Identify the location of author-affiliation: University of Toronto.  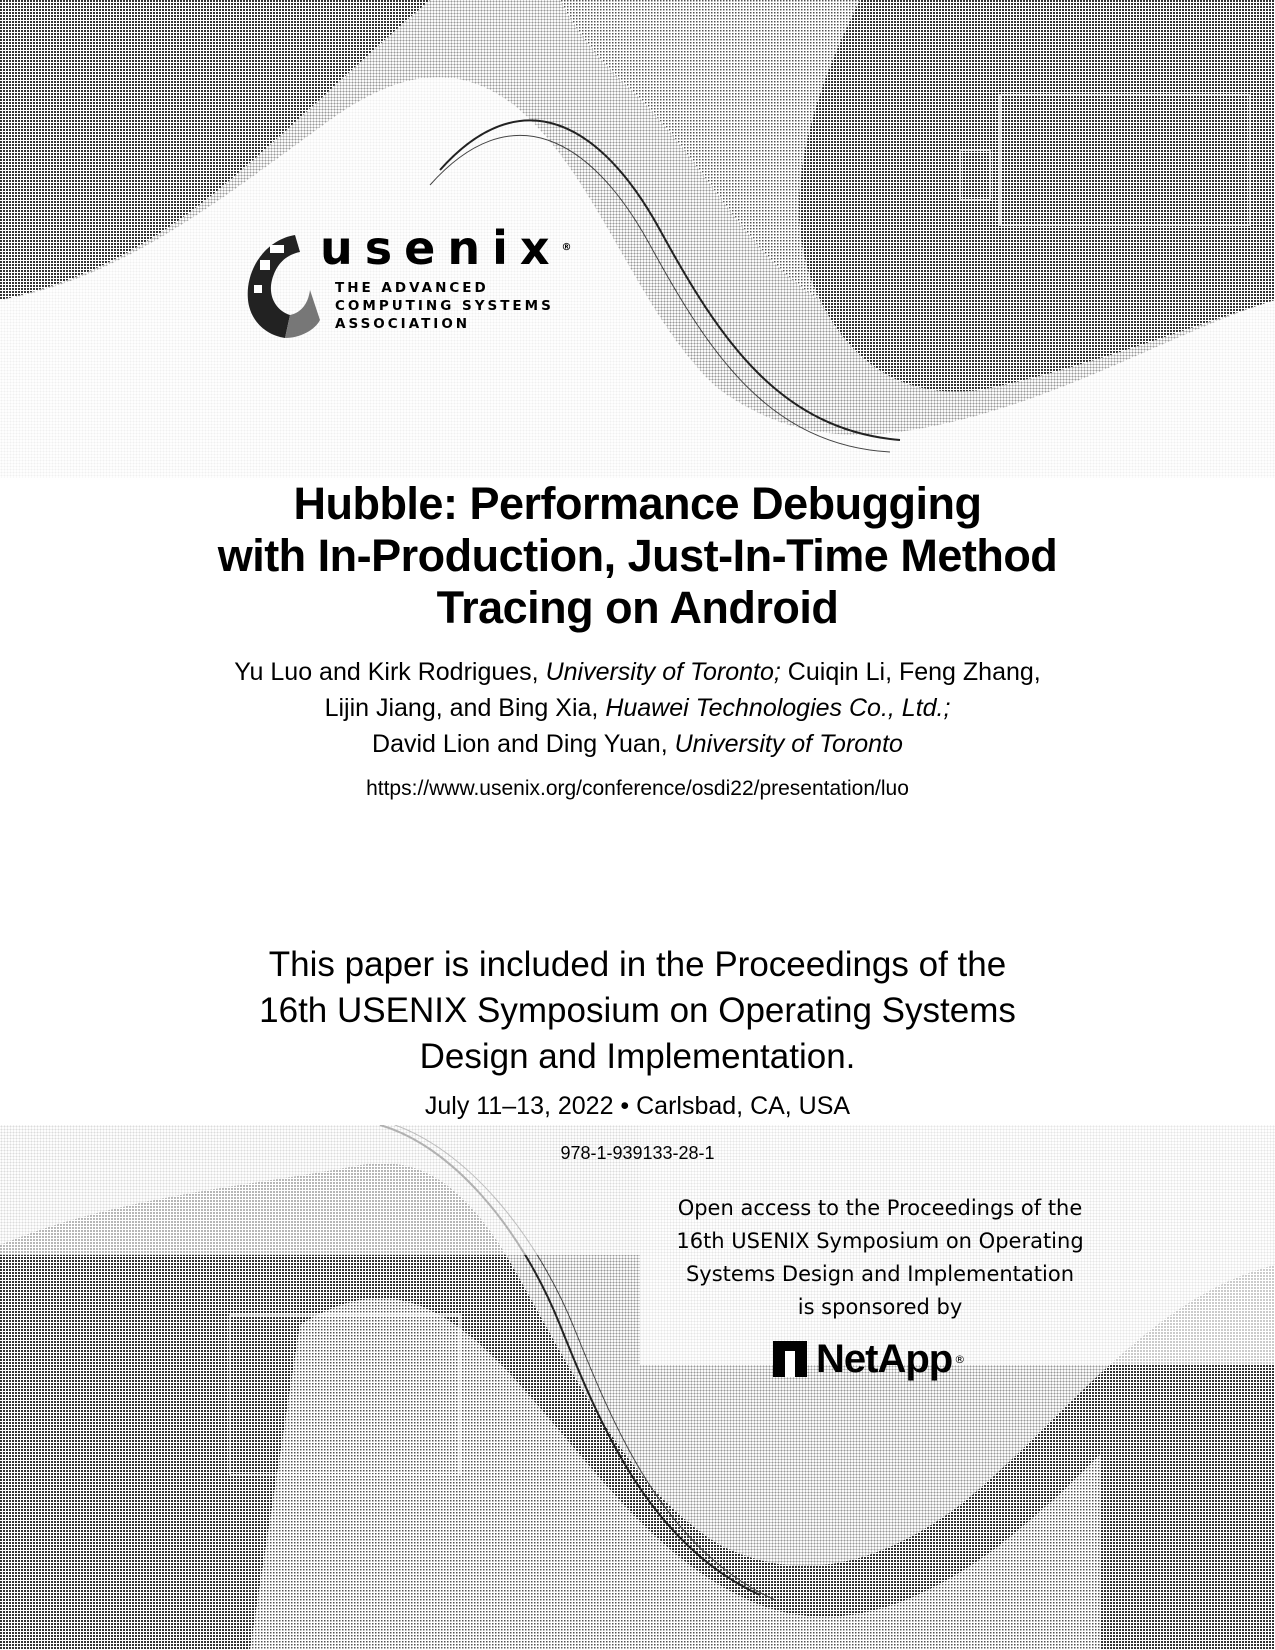
(788, 744).